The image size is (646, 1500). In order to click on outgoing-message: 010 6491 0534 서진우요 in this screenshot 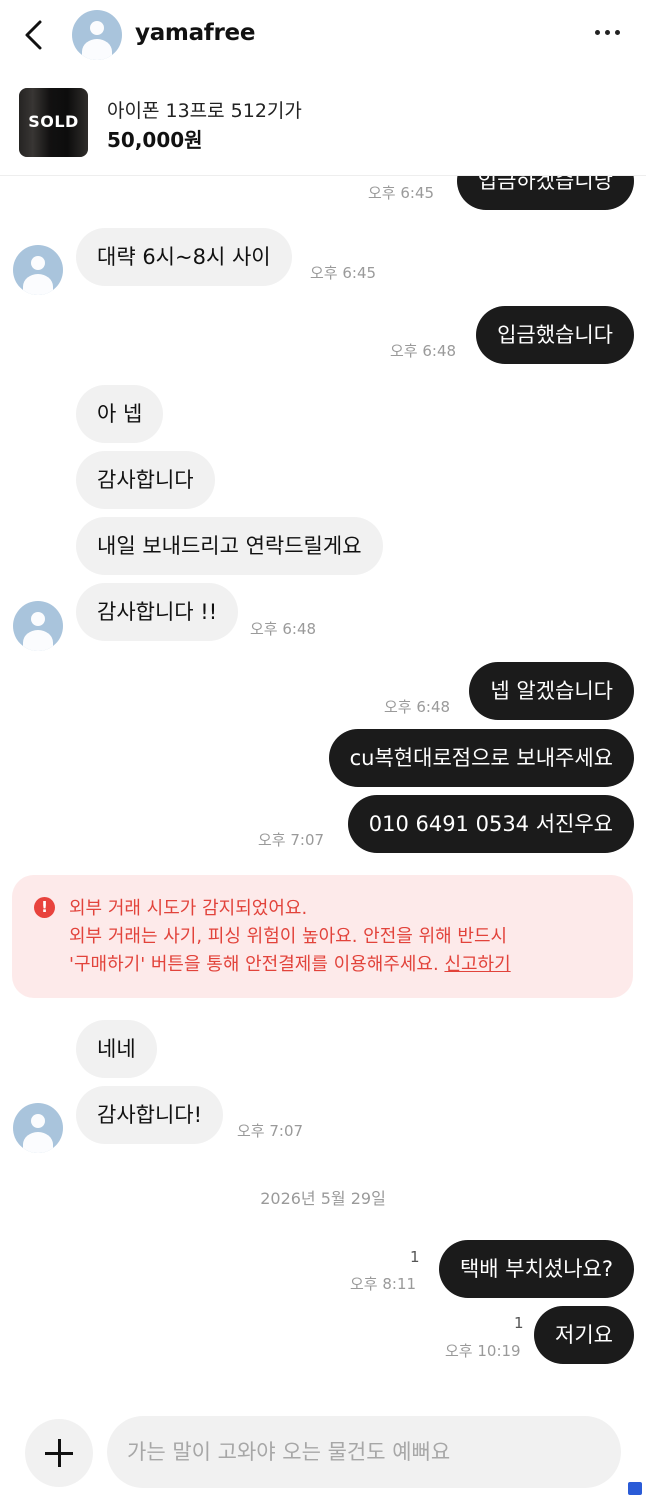, I will do `click(490, 824)`.